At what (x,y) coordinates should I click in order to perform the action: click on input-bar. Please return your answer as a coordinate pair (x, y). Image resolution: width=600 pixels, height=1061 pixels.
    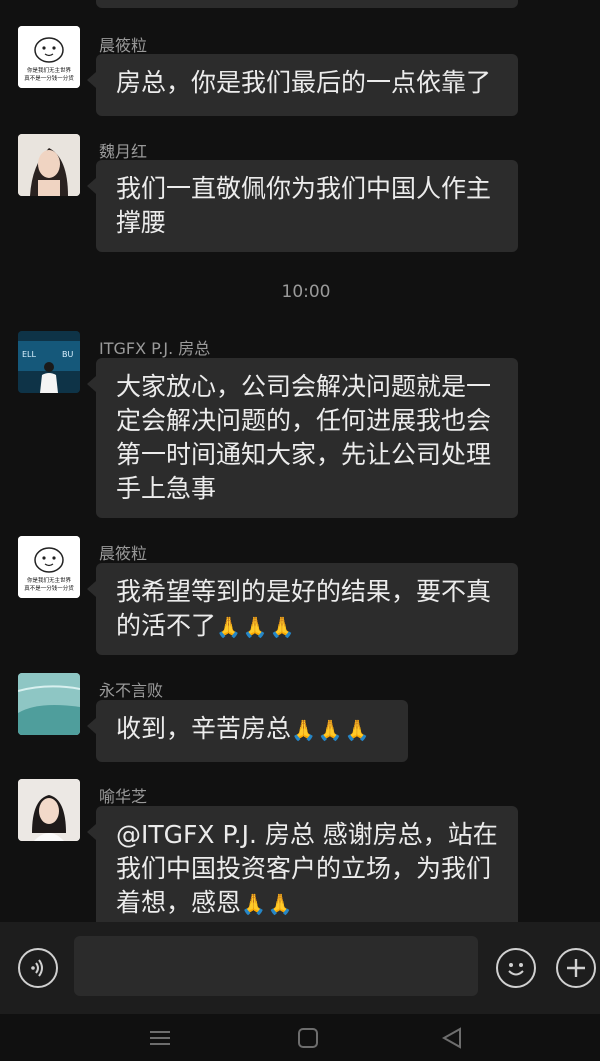
    Looking at the image, I should click on (300, 968).